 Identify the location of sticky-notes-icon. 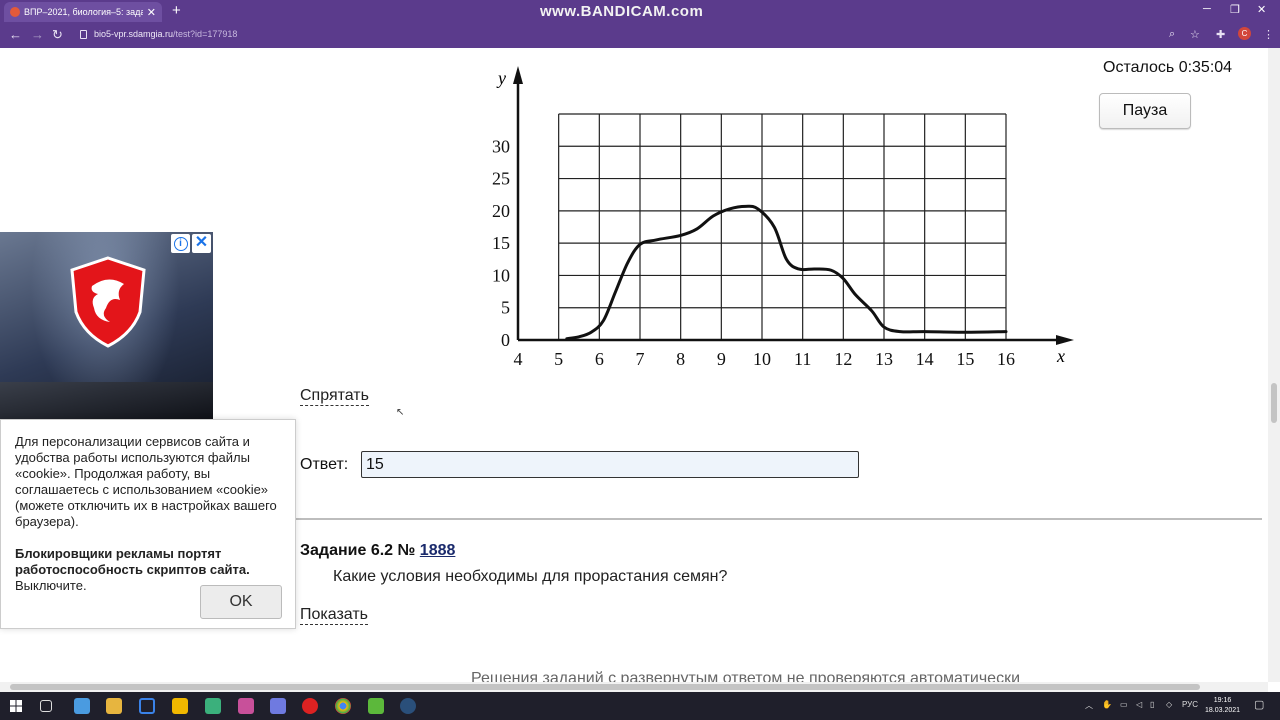
(180, 706).